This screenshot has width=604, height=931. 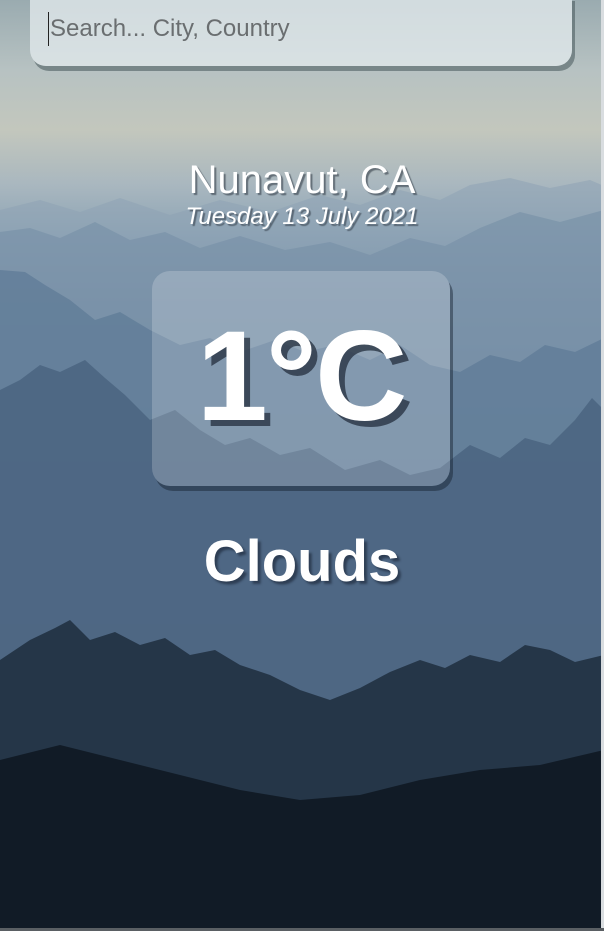 What do you see at coordinates (302, 561) in the screenshot?
I see `weather-condition: Clouds` at bounding box center [302, 561].